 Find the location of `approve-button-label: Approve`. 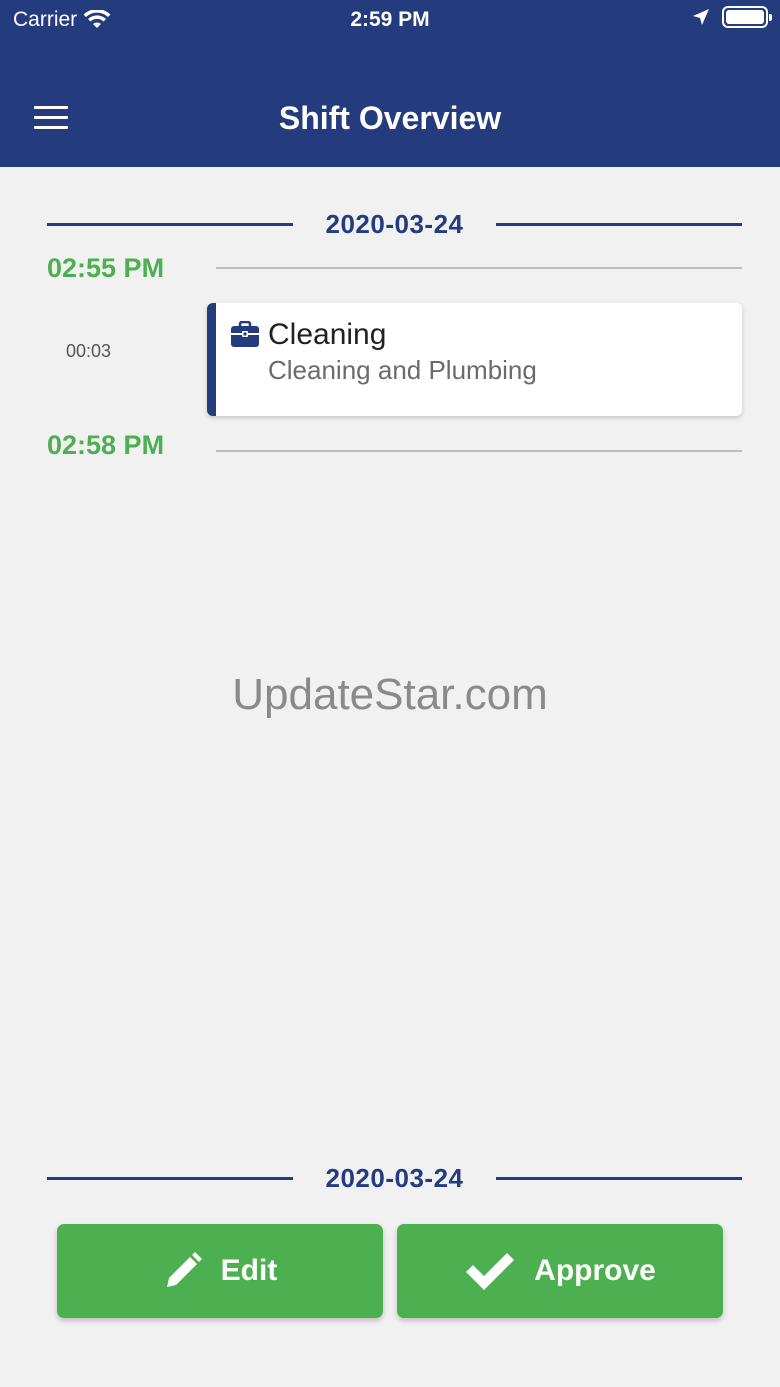

approve-button-label: Approve is located at coordinates (595, 1270).